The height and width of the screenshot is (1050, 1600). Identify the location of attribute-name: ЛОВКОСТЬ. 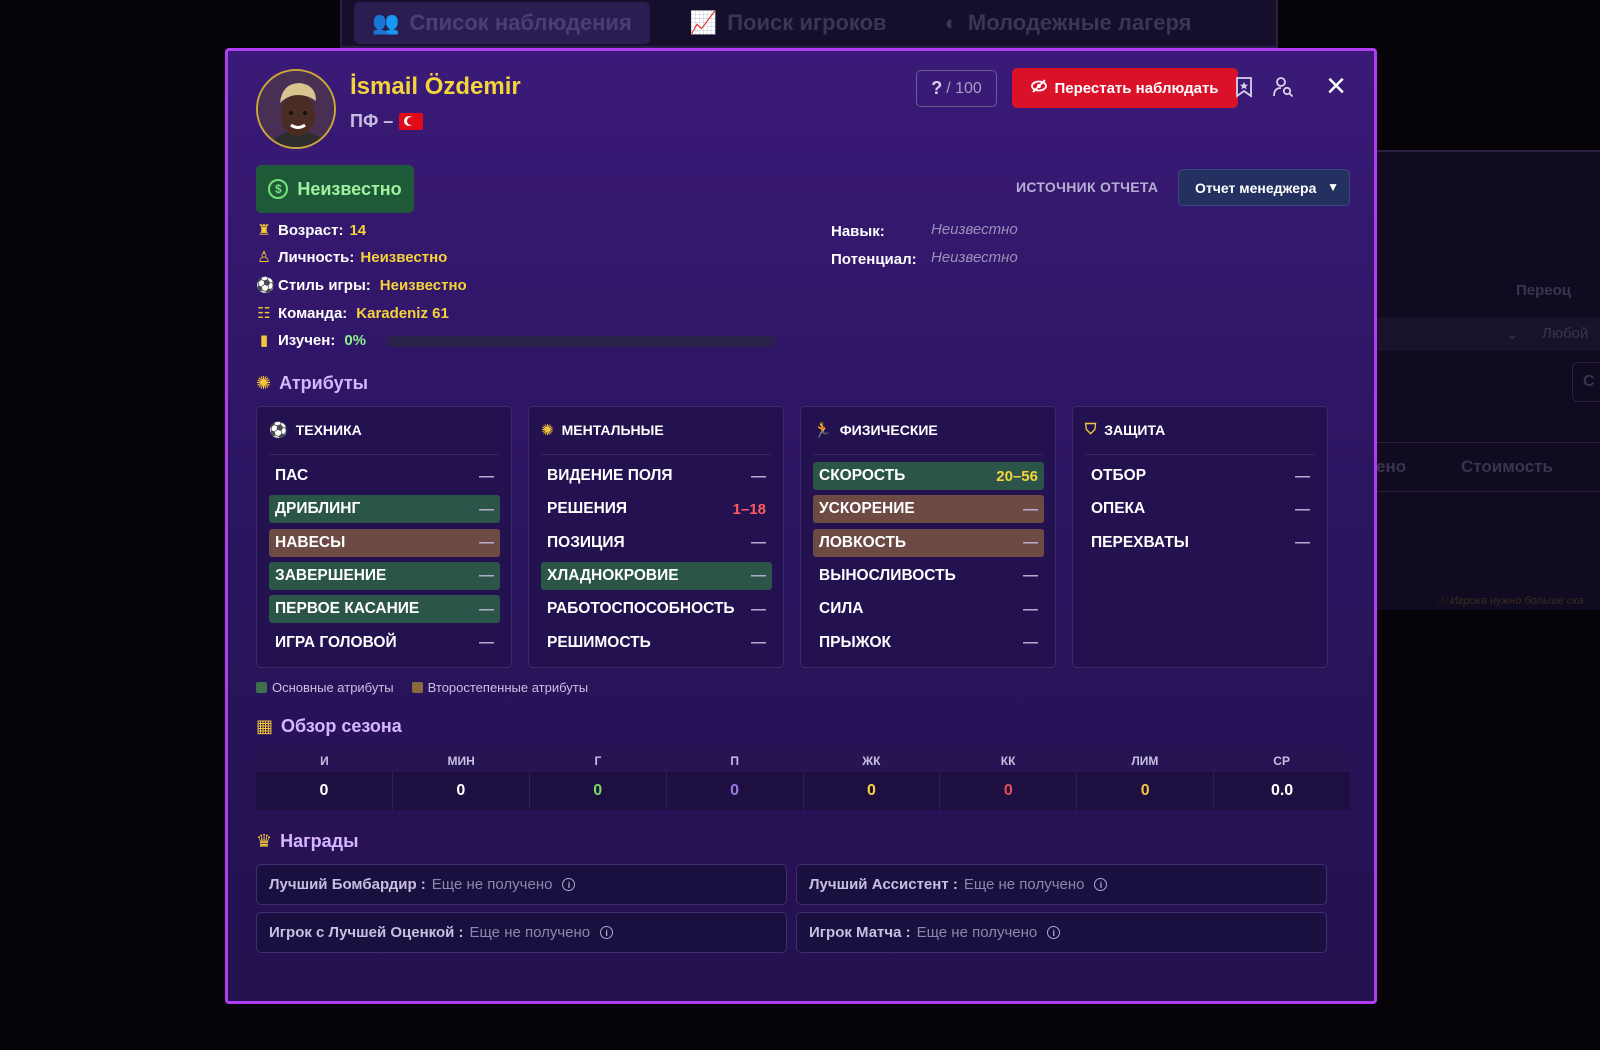
(863, 542).